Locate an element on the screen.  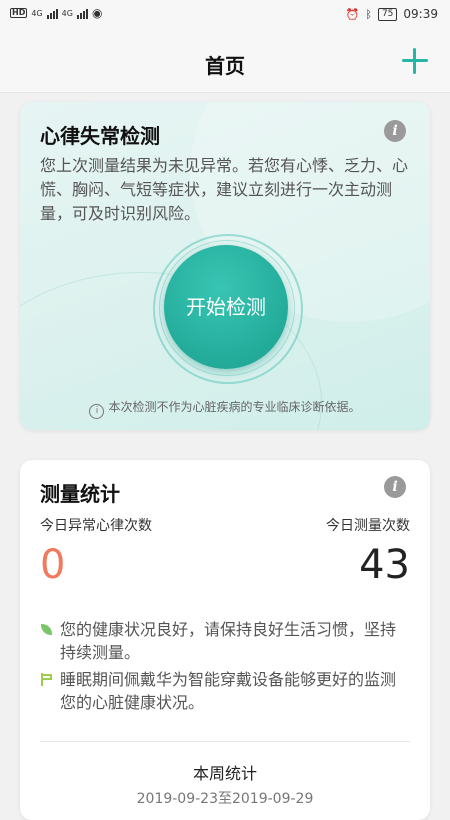
disclaimer: i 本次检测不作为心脏疾病的专业临床诊断依据。 is located at coordinates (225, 408).